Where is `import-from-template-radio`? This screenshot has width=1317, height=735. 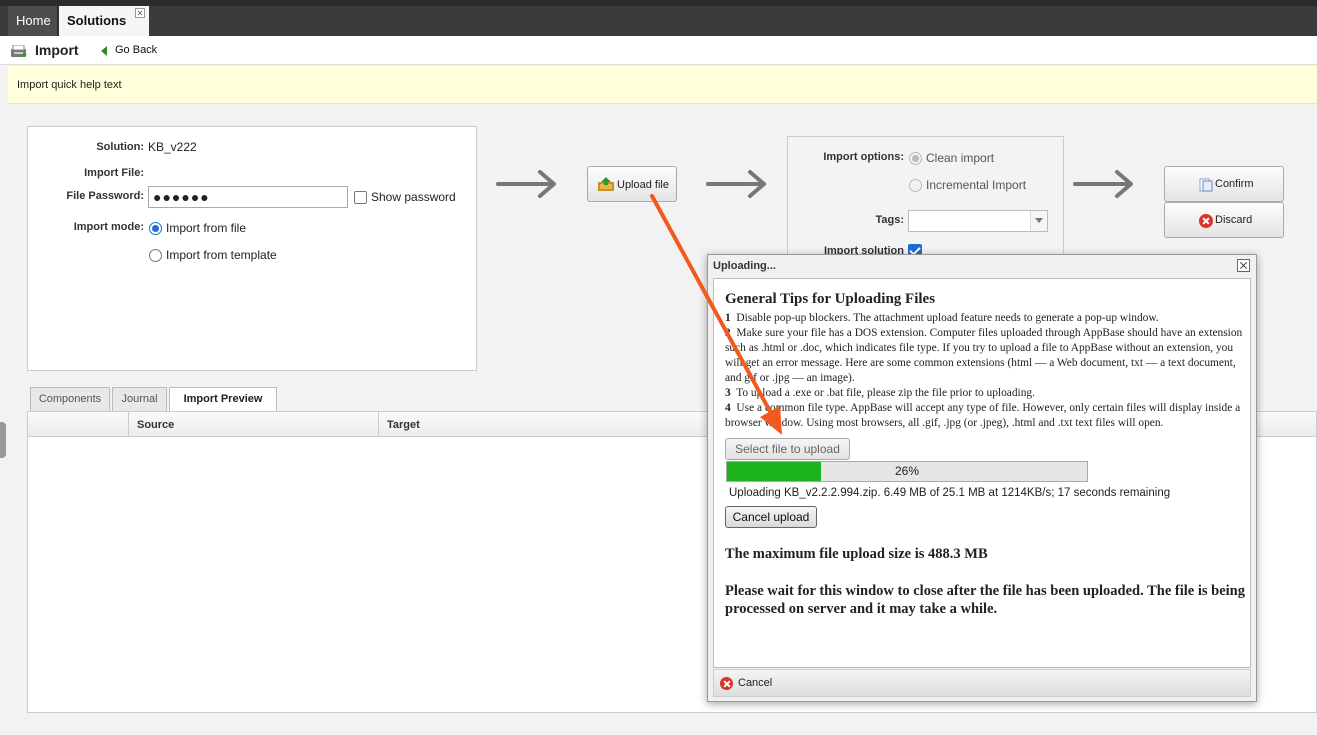
import-from-template-radio is located at coordinates (155, 255).